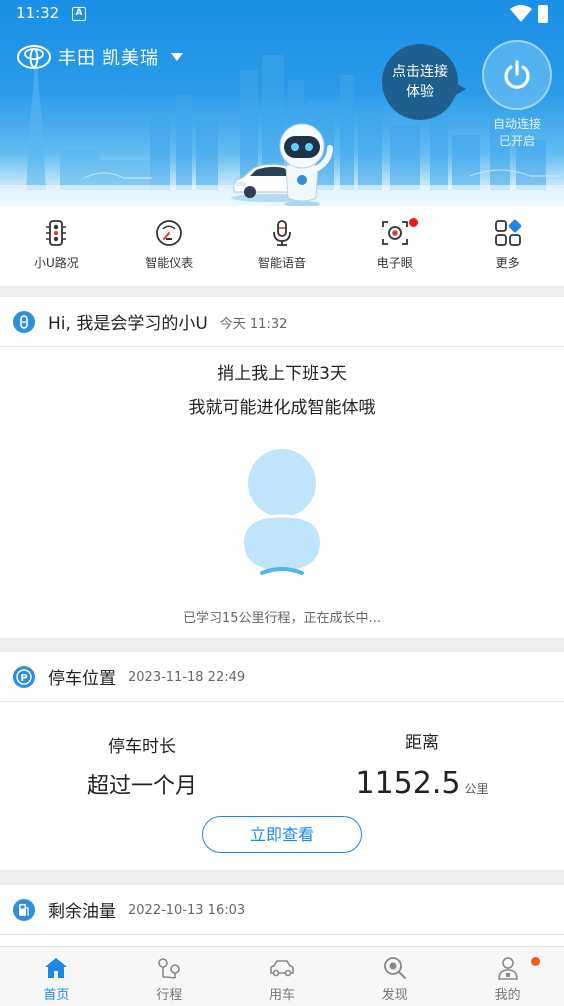 The image size is (564, 1006). Describe the element at coordinates (394, 263) in the screenshot. I see `quick-menu-label: 电子眼` at that location.